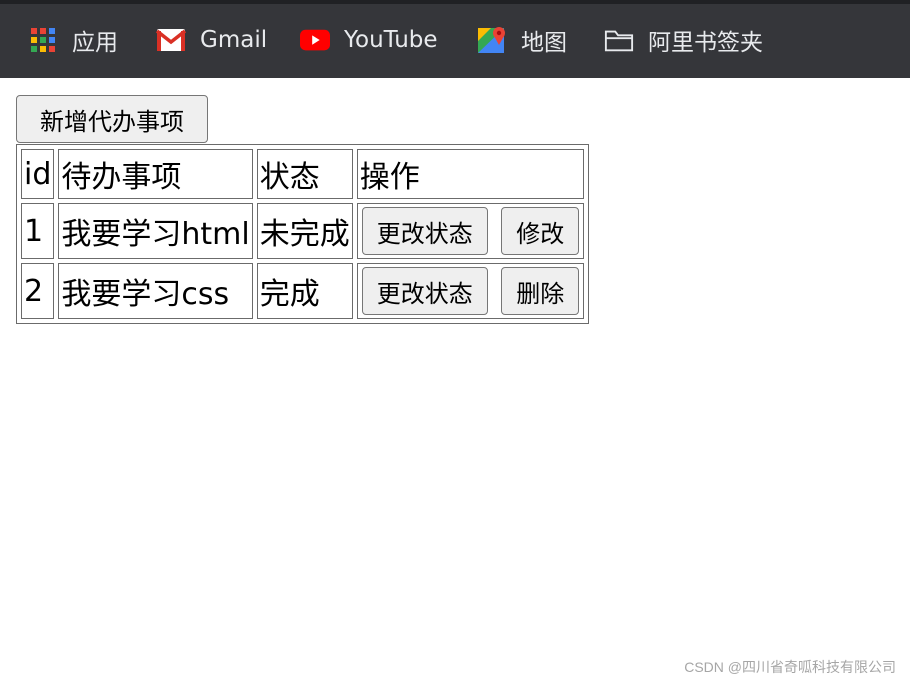 The width and height of the screenshot is (910, 686). Describe the element at coordinates (540, 291) in the screenshot. I see `delete-button: 删除` at that location.